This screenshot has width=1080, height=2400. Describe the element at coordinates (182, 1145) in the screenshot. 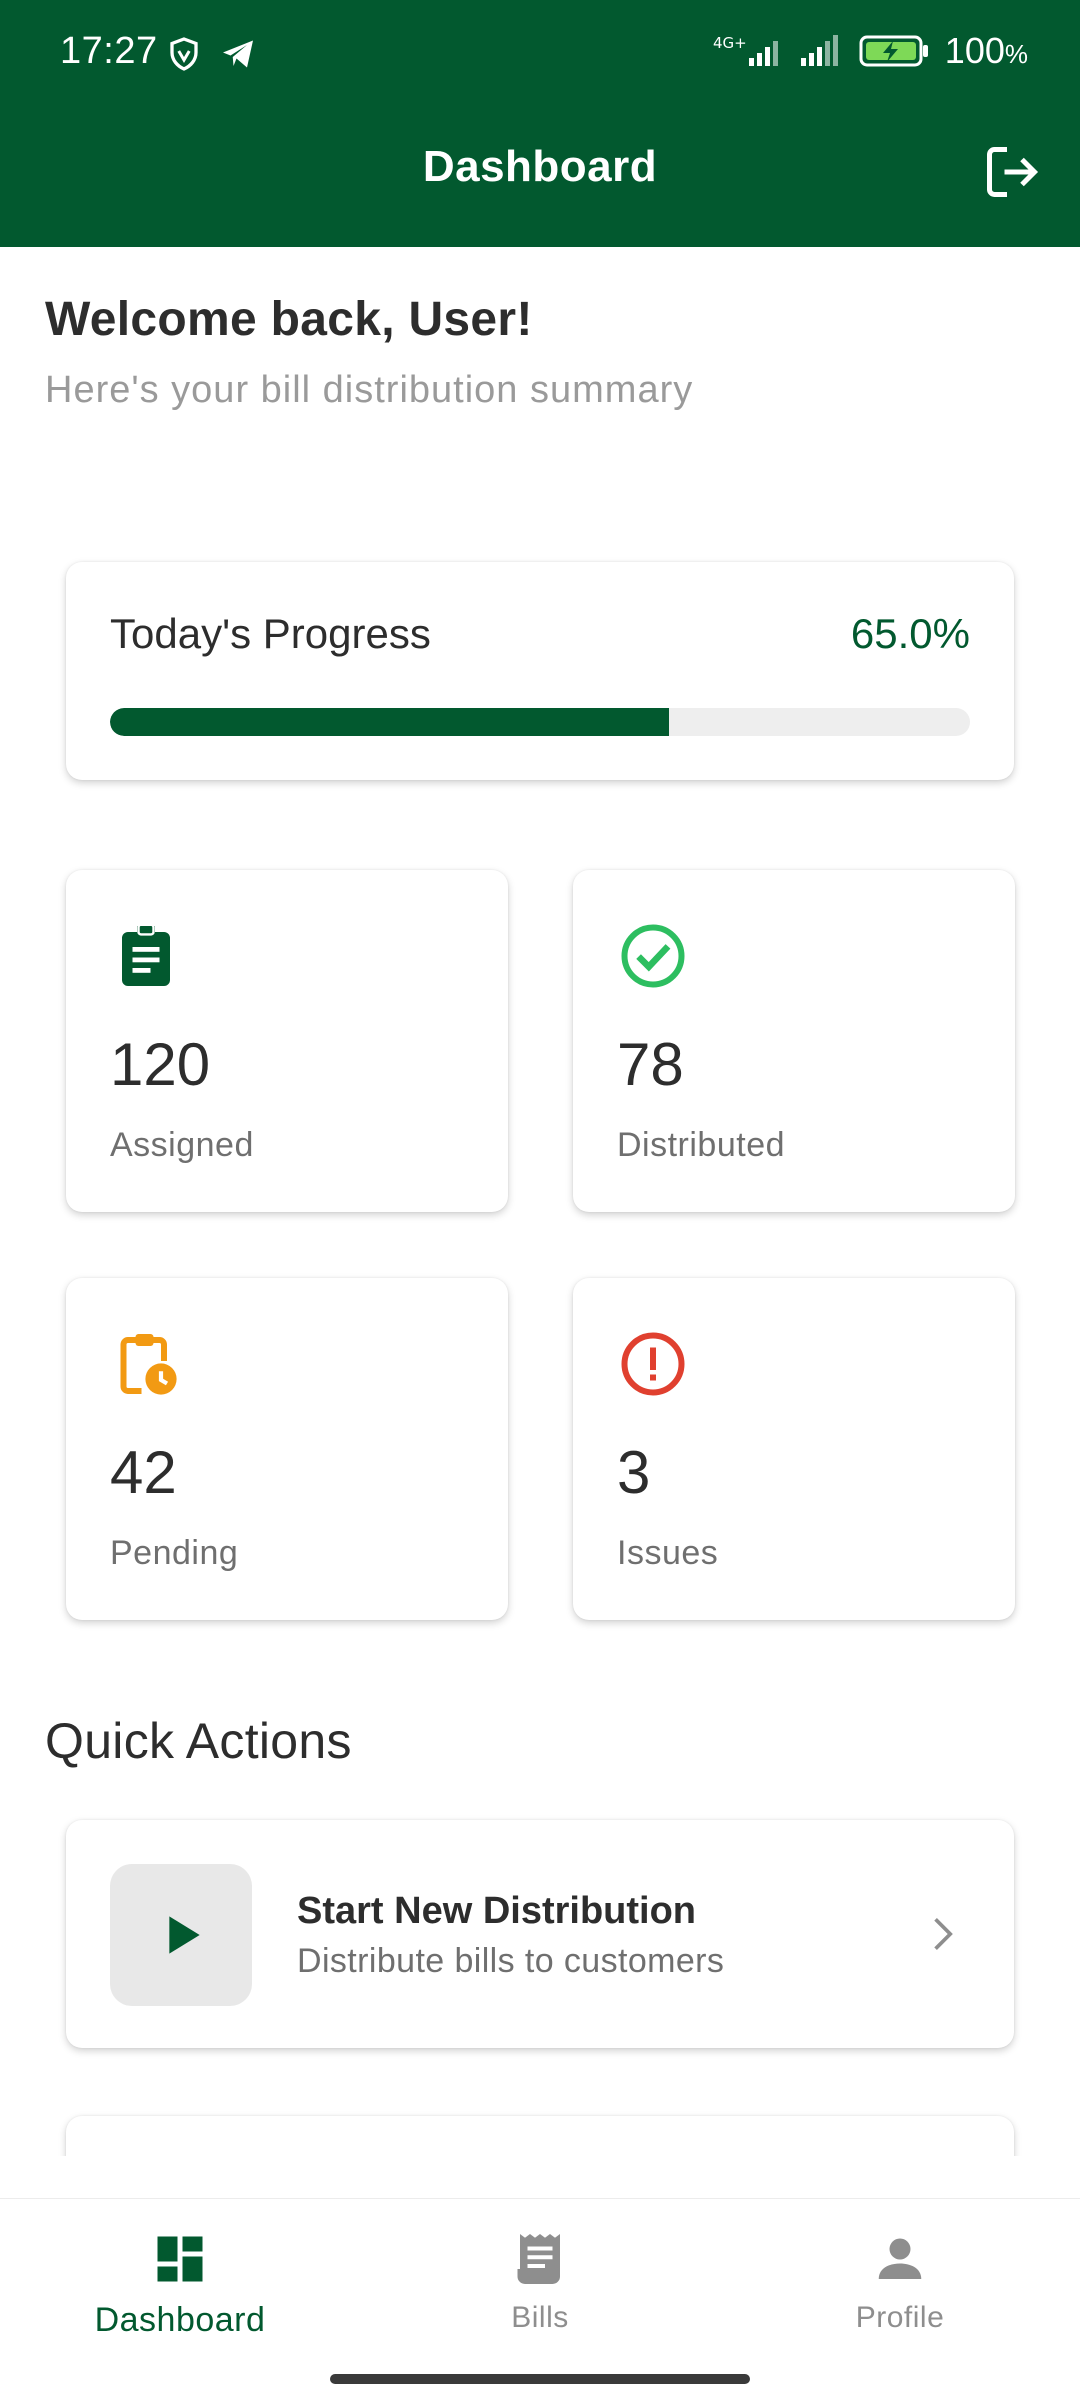

I see `stat-label: Assigned` at that location.